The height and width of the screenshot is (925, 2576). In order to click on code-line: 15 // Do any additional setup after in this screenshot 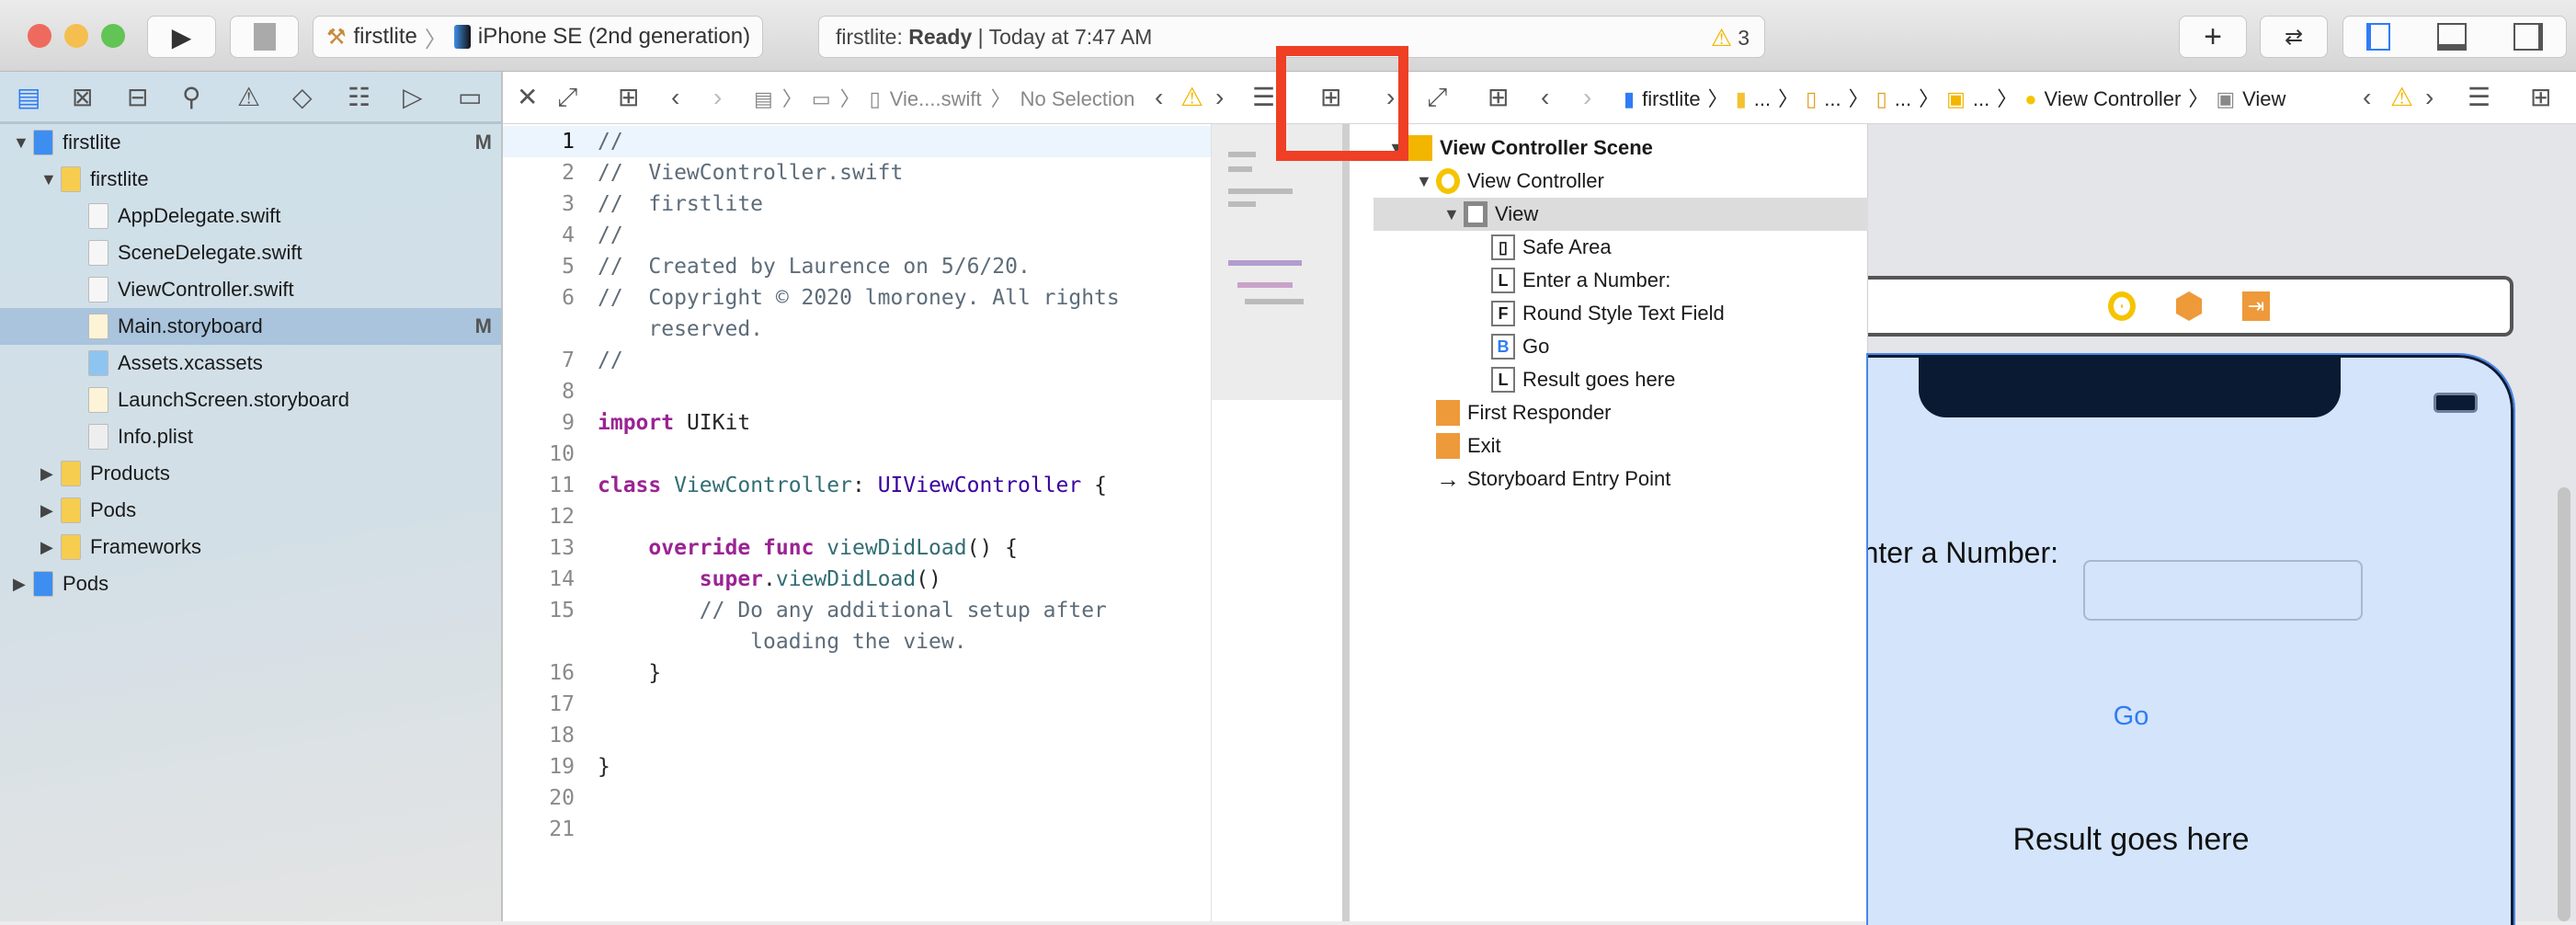, I will do `click(857, 610)`.